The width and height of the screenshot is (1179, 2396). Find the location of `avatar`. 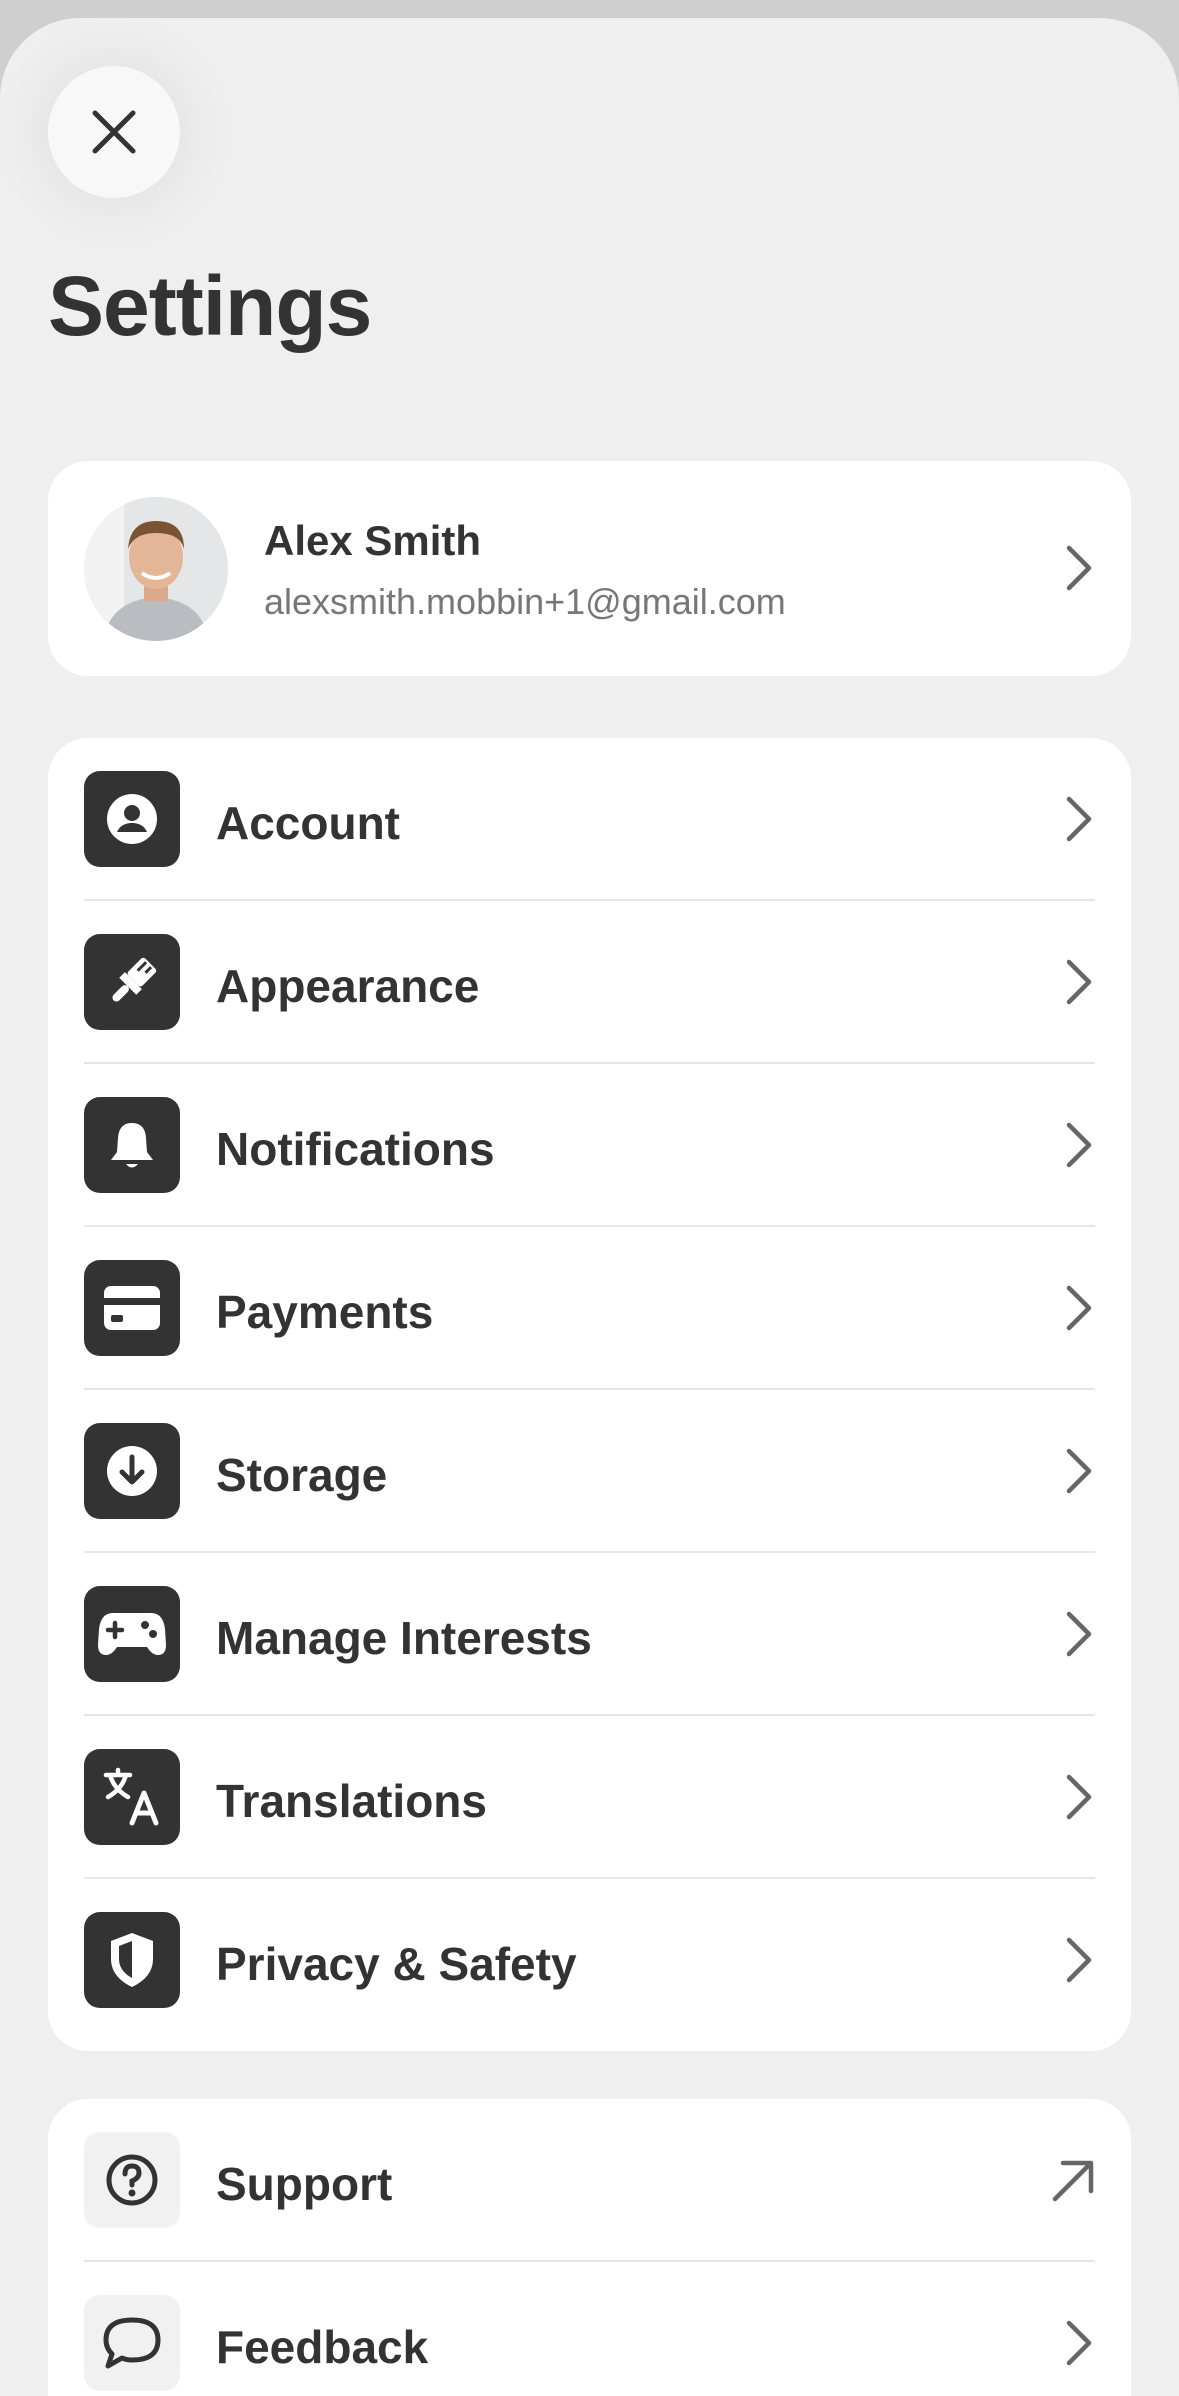

avatar is located at coordinates (156, 569).